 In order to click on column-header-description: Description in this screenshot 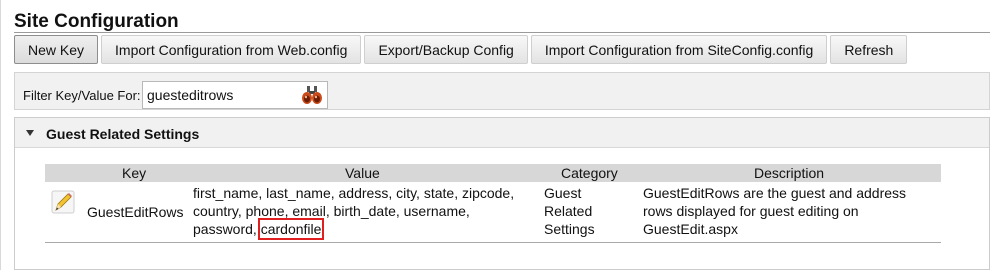, I will do `click(789, 173)`.